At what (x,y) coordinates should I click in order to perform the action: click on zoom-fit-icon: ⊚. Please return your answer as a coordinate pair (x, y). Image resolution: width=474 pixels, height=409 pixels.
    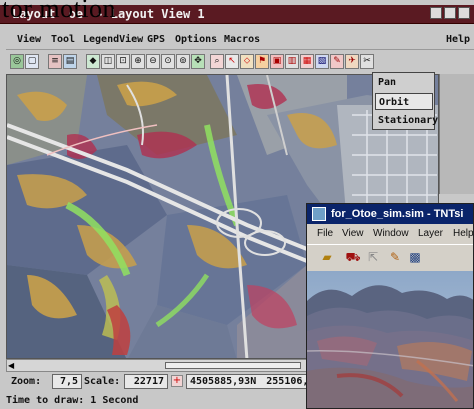
    Looking at the image, I should click on (183, 61).